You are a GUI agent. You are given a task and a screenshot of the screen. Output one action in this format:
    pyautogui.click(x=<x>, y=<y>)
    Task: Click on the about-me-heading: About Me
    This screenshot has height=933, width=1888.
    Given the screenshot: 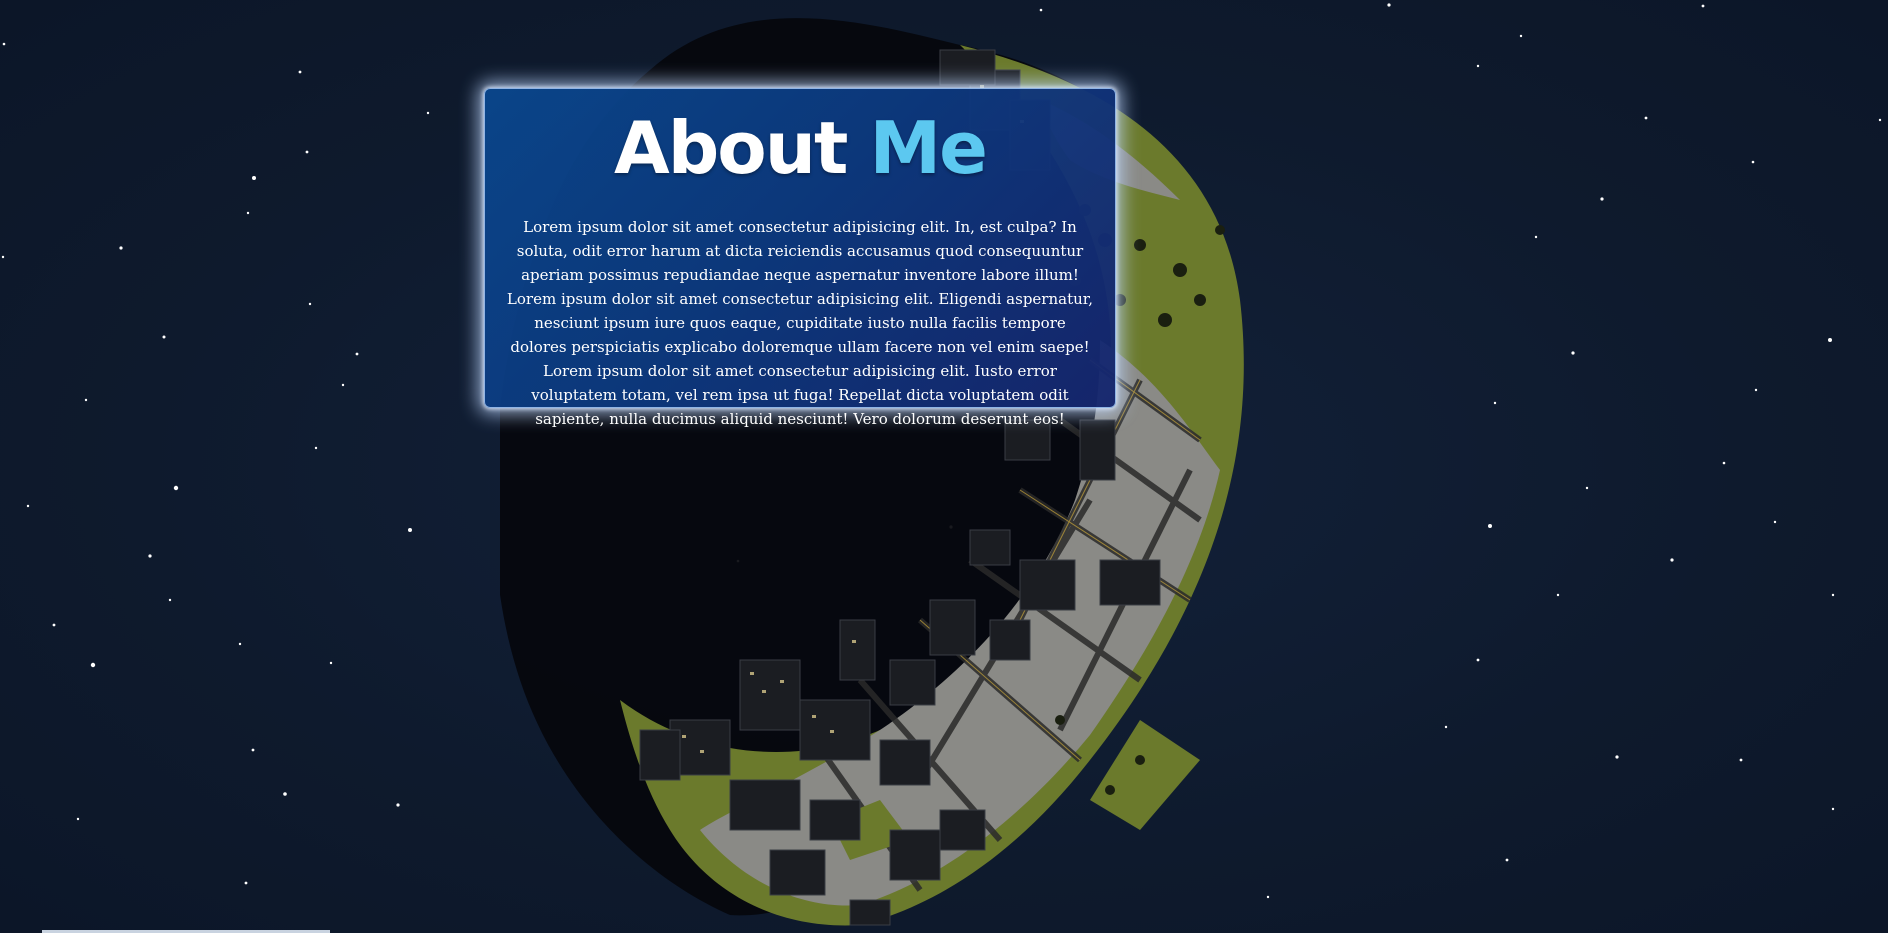 What is the action you would take?
    pyautogui.click(x=800, y=148)
    